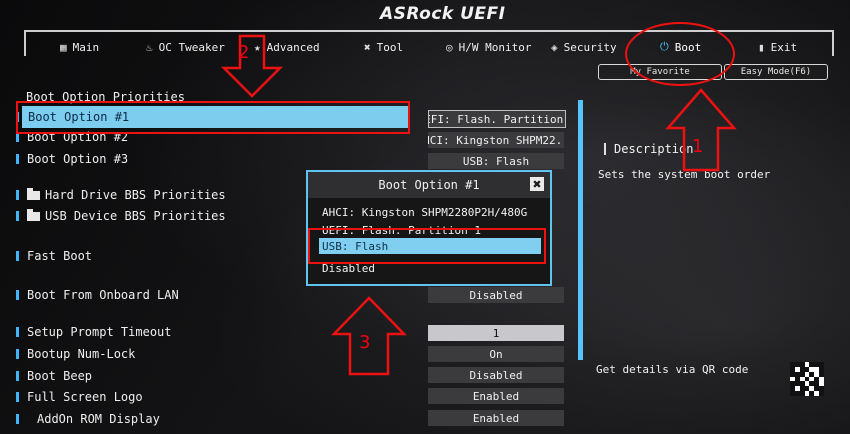 The image size is (850, 434). What do you see at coordinates (784, 47) in the screenshot?
I see `tab-exit-label: Exit` at bounding box center [784, 47].